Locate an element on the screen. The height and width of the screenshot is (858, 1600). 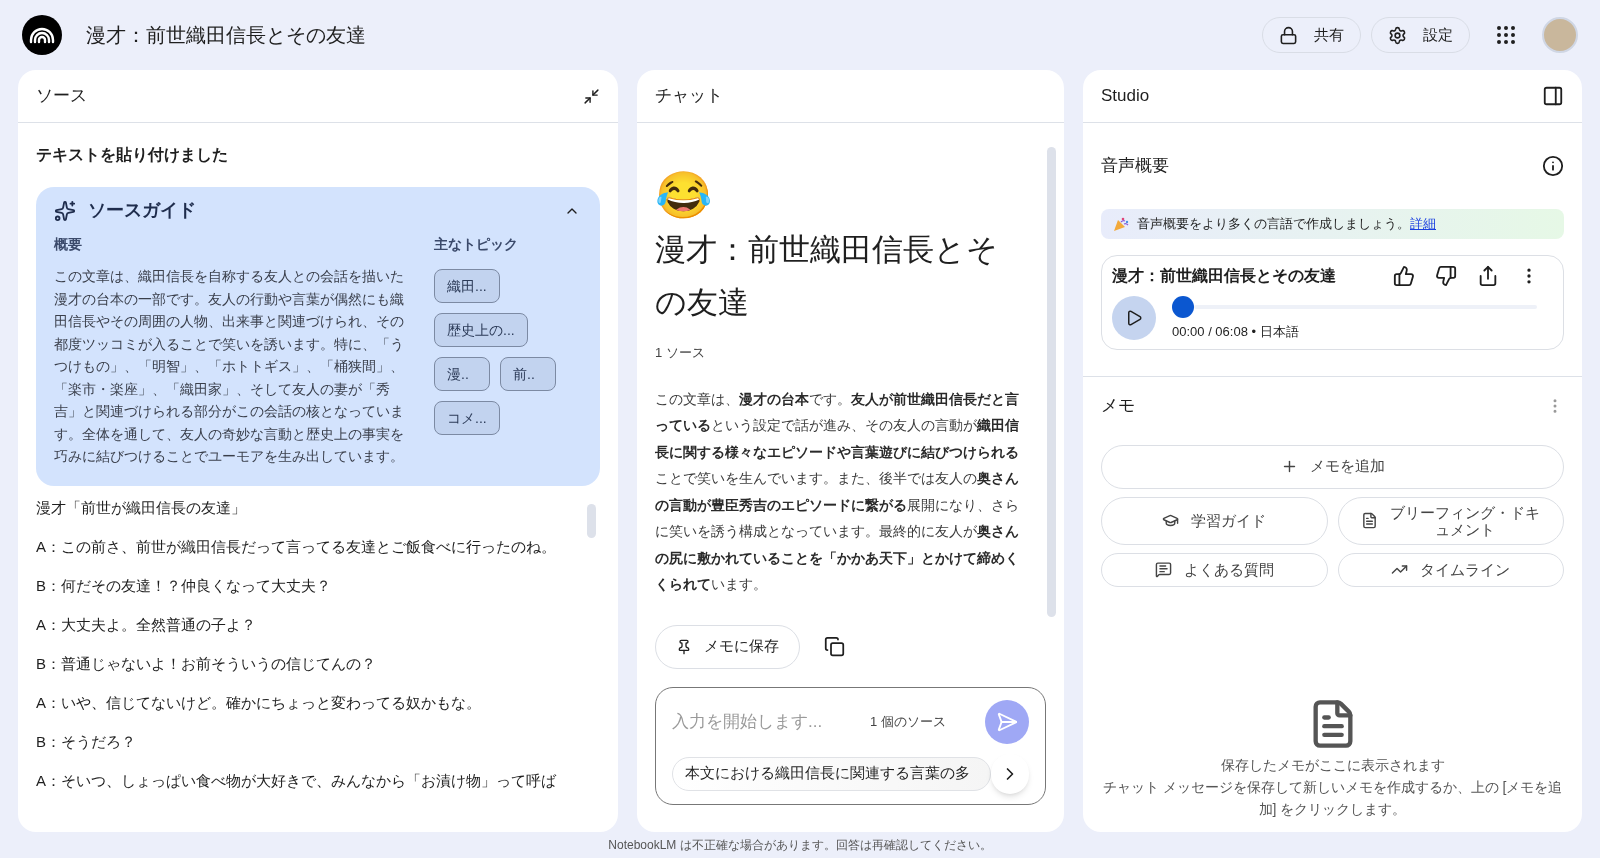
source-text-line: B：何だその友達！？仲良くなって大丈夫？ is located at coordinates (184, 585).